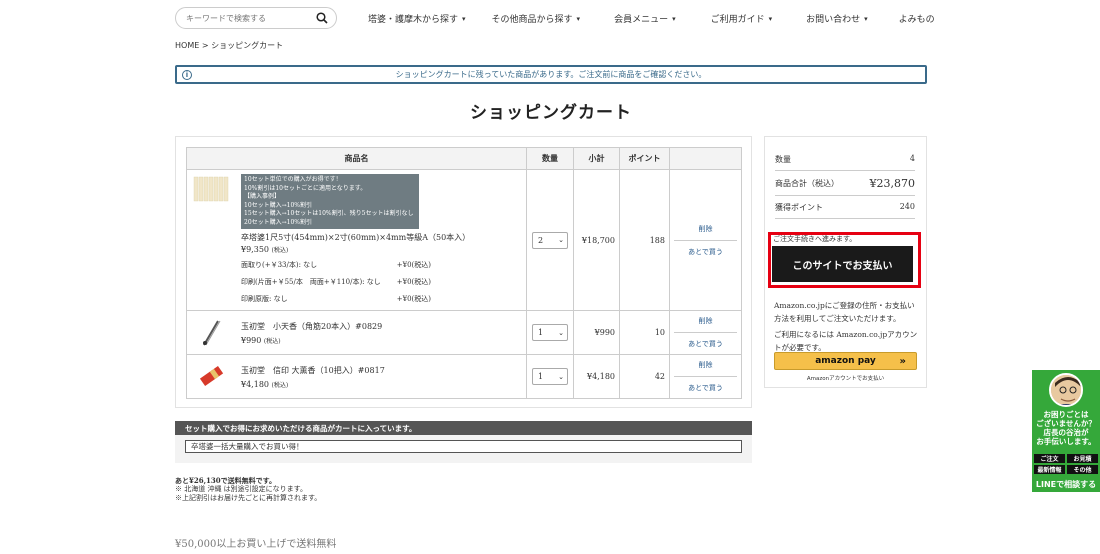 The image size is (1100, 554). Describe the element at coordinates (596, 240) in the screenshot. I see `subtotal-cell: ¥18,700` at that location.